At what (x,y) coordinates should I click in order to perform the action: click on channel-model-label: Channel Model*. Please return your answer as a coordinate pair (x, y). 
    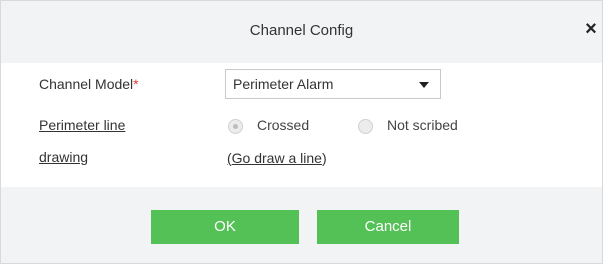
    Looking at the image, I should click on (89, 84).